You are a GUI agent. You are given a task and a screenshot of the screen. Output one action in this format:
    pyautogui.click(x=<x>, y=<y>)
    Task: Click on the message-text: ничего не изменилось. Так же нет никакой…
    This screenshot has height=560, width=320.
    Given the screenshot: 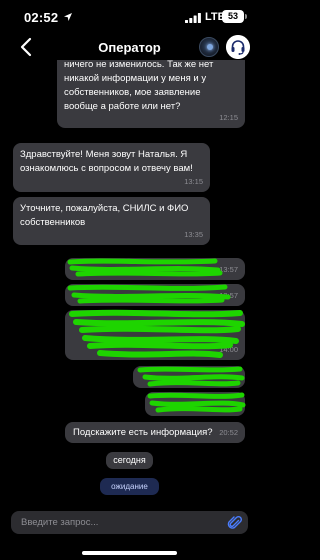 What is the action you would take?
    pyautogui.click(x=139, y=86)
    